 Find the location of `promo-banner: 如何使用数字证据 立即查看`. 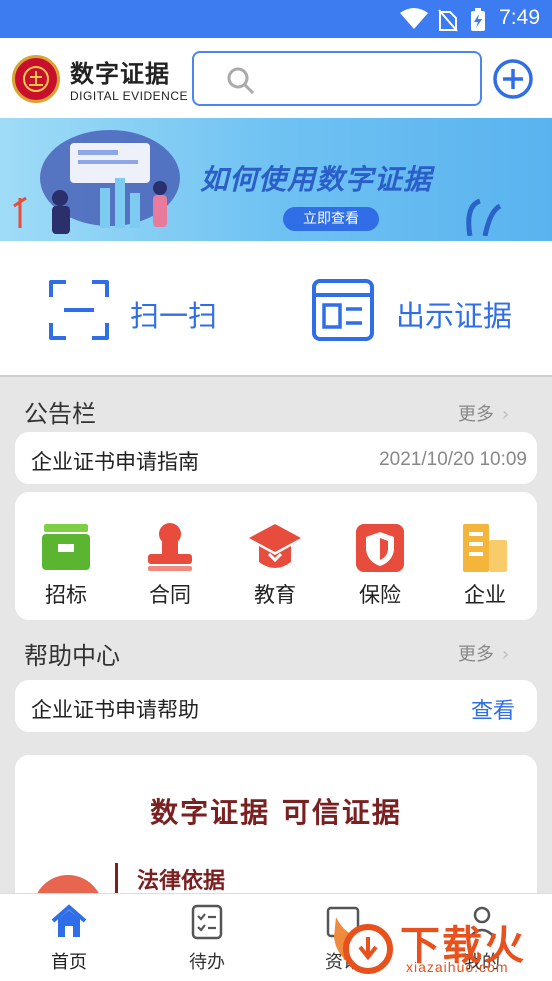

promo-banner: 如何使用数字证据 立即查看 is located at coordinates (276, 179).